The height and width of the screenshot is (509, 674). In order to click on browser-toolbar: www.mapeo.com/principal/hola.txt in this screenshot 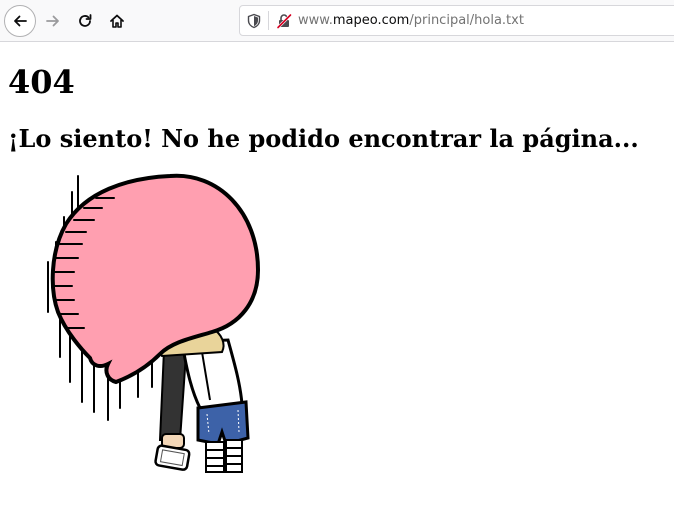, I will do `click(337, 21)`.